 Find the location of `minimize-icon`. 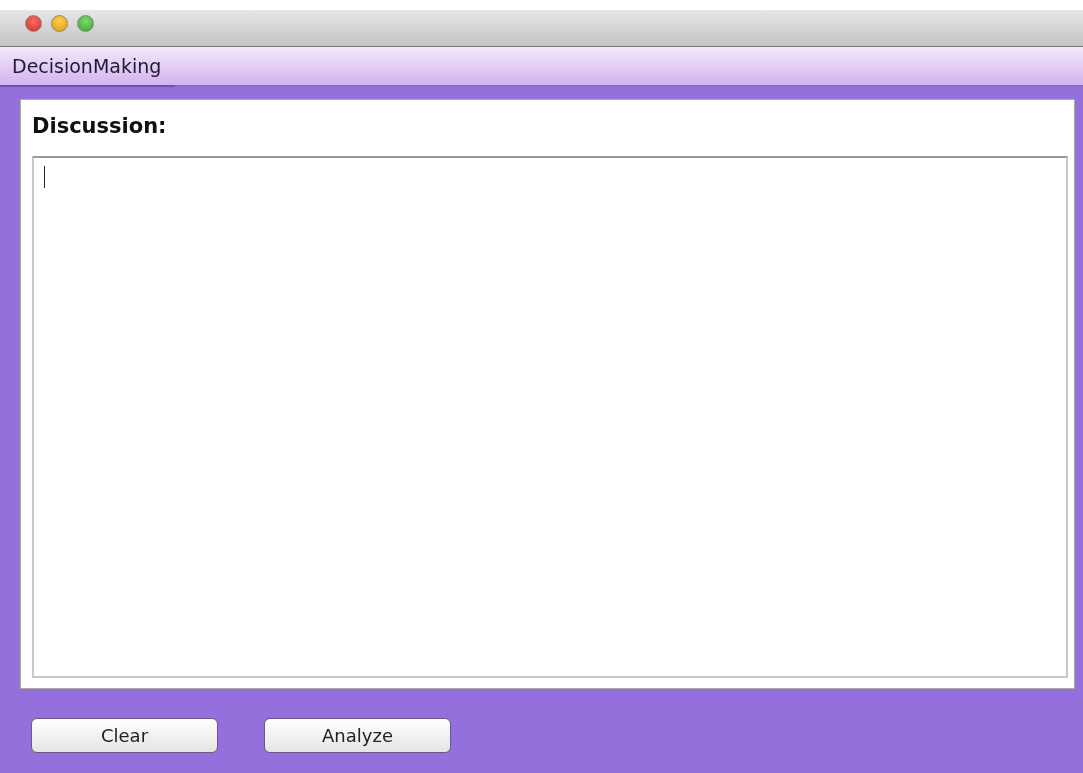

minimize-icon is located at coordinates (59, 23).